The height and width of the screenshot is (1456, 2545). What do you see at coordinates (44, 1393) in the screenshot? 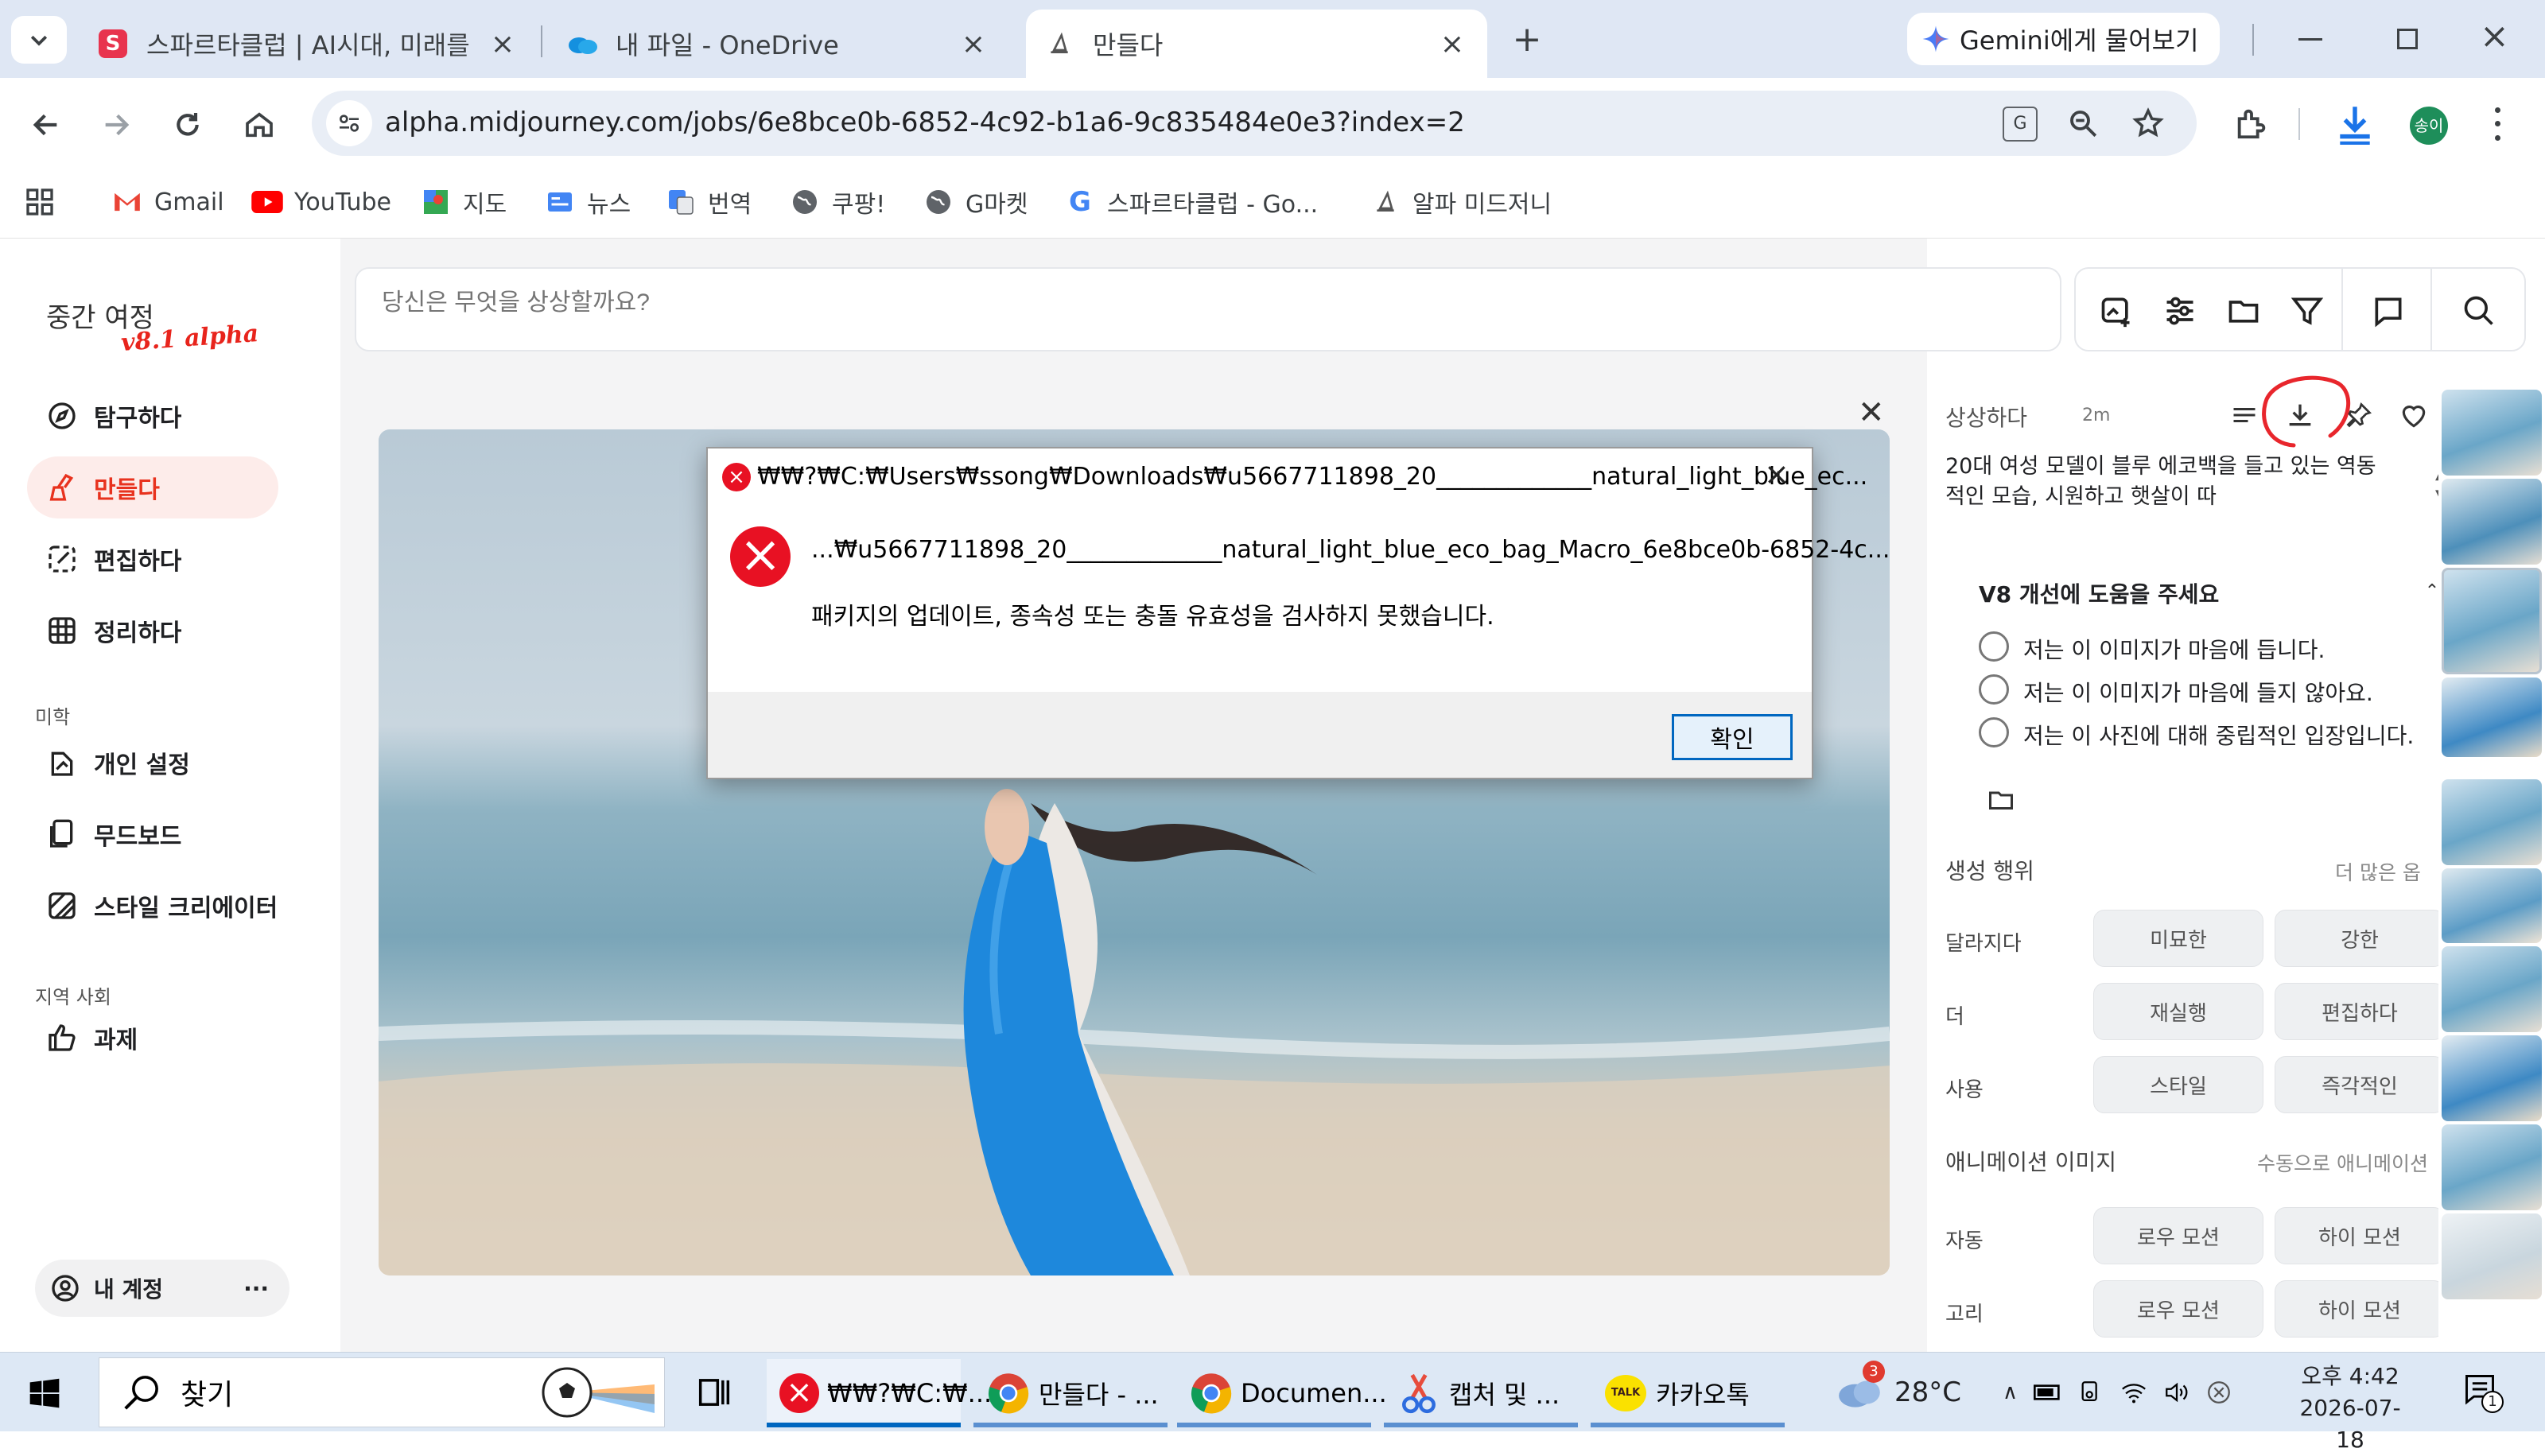
I see `start-button` at bounding box center [44, 1393].